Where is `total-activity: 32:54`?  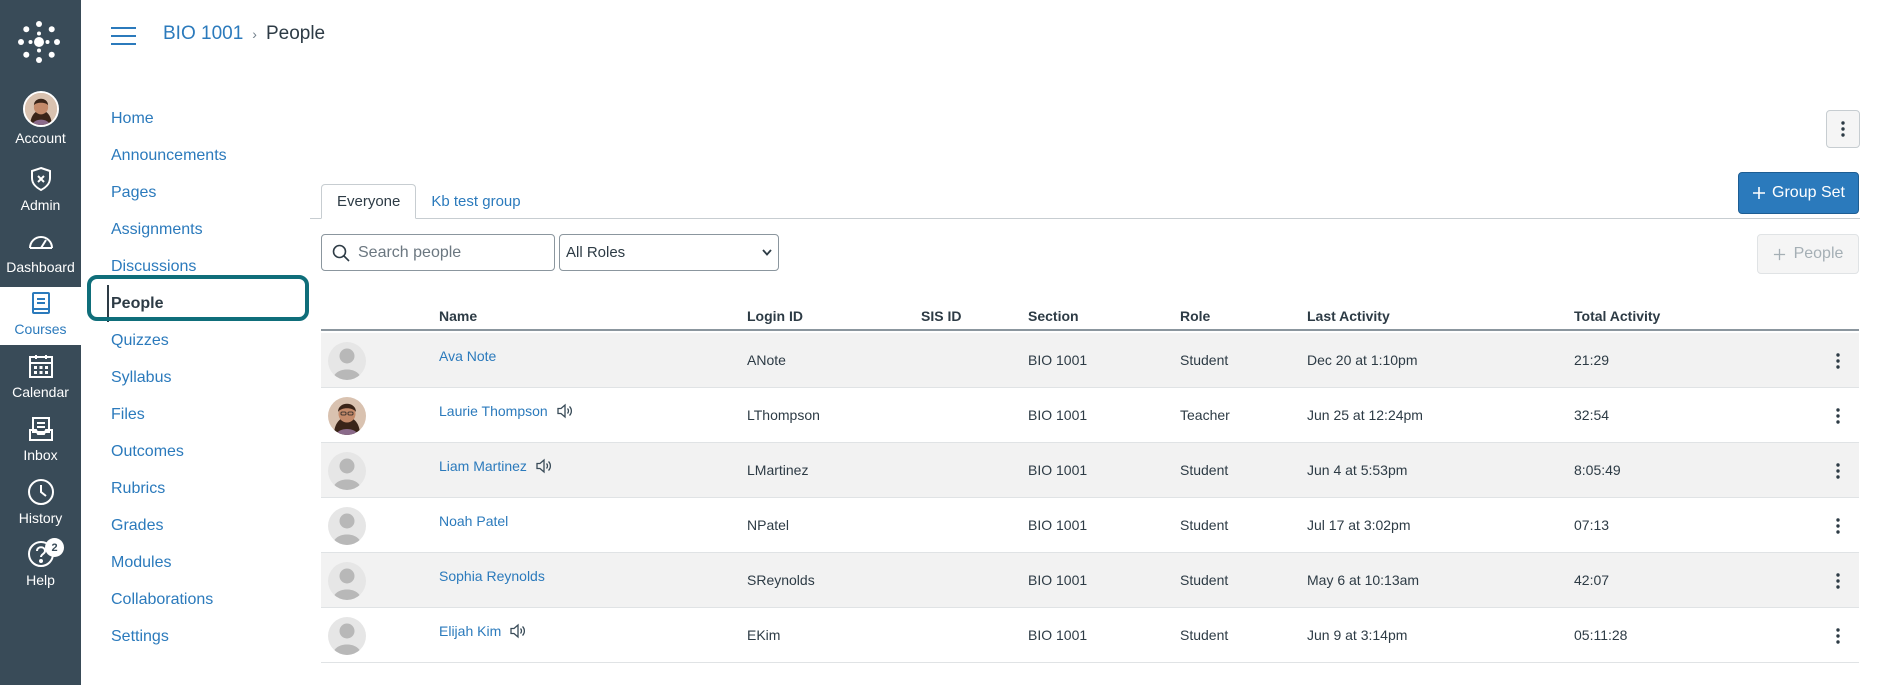 total-activity: 32:54 is located at coordinates (1592, 415).